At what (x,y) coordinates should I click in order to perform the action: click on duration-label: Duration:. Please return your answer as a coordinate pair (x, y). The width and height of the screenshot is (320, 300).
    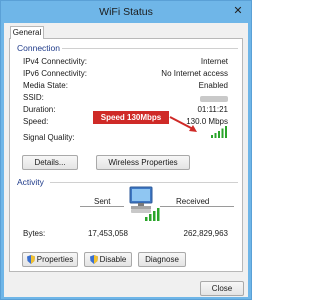
    Looking at the image, I should click on (39, 109).